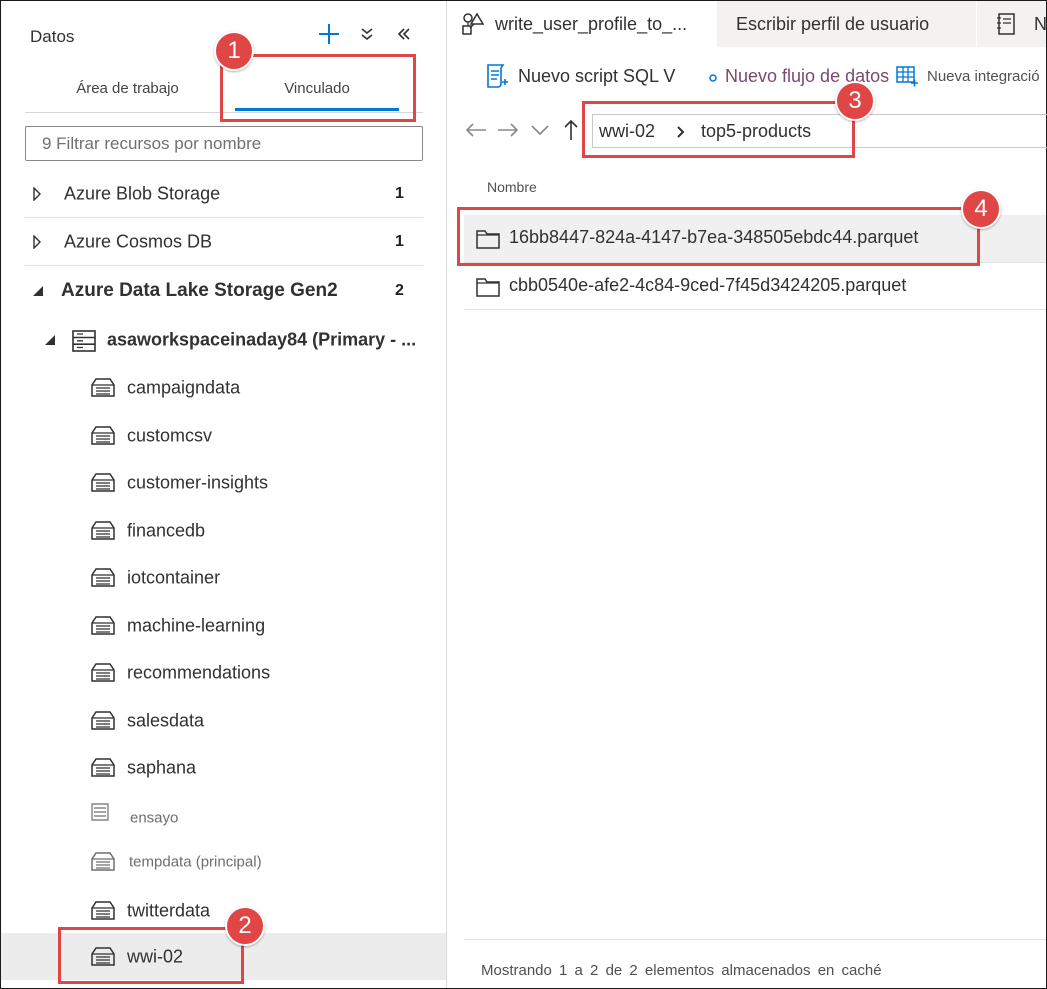 This screenshot has height=989, width=1047. Describe the element at coordinates (833, 24) in the screenshot. I see `doc-tab-label: Escribir perfil de usuario` at that location.